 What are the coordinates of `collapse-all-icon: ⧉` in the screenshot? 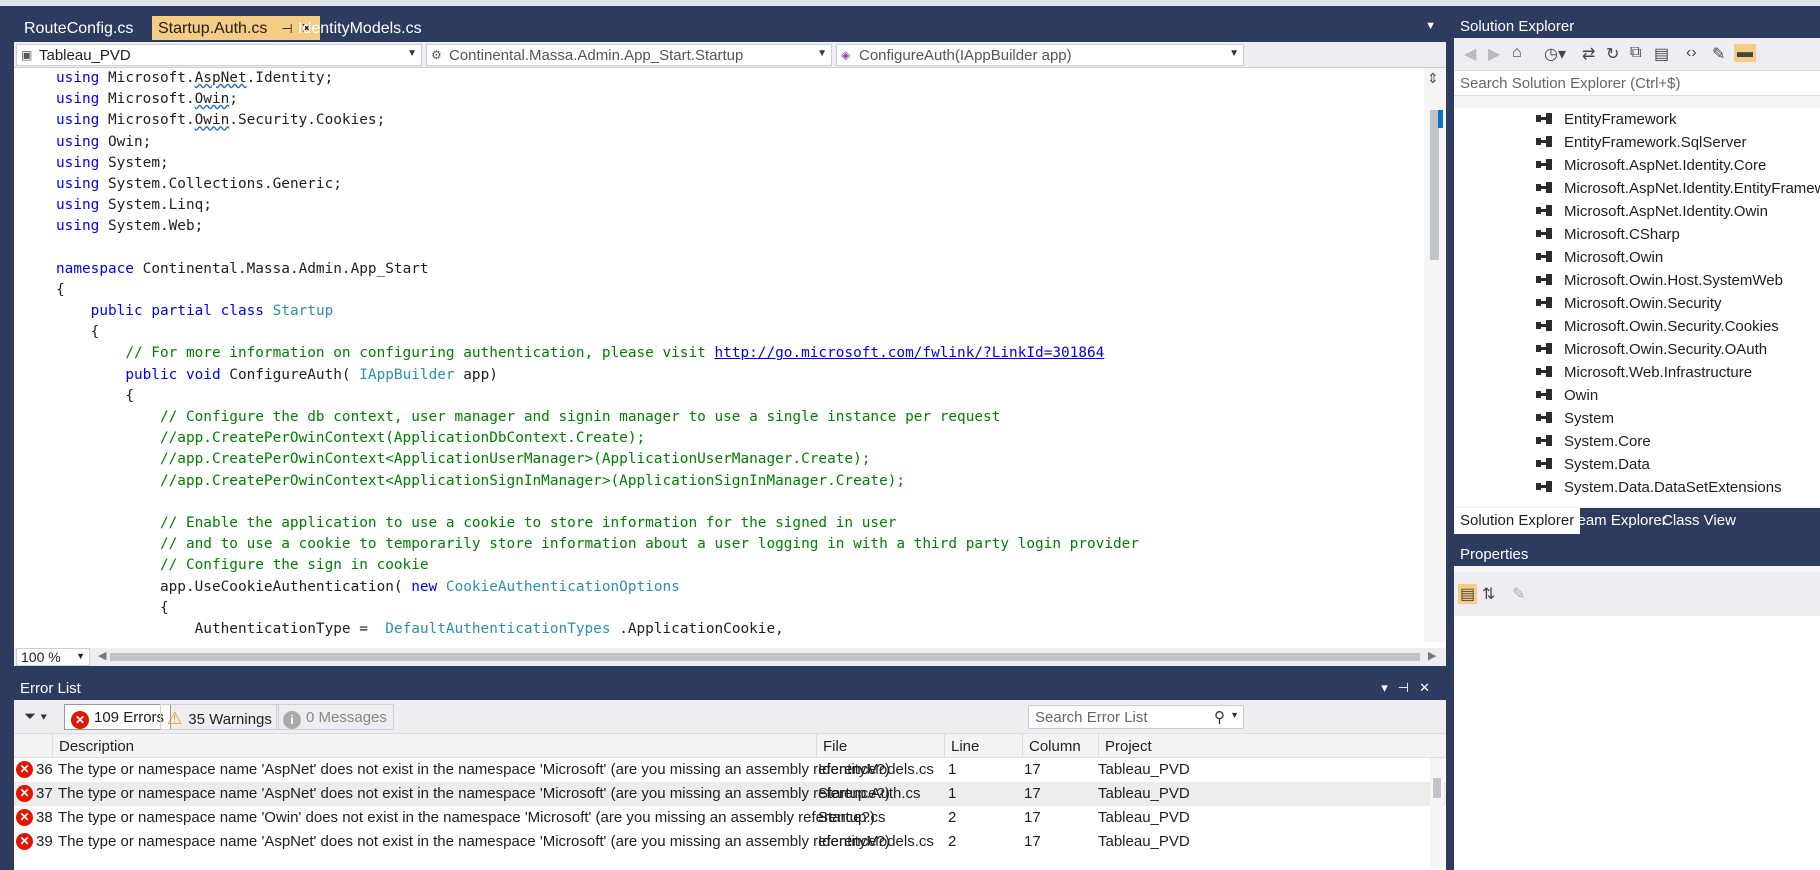 It's located at (1635, 53).